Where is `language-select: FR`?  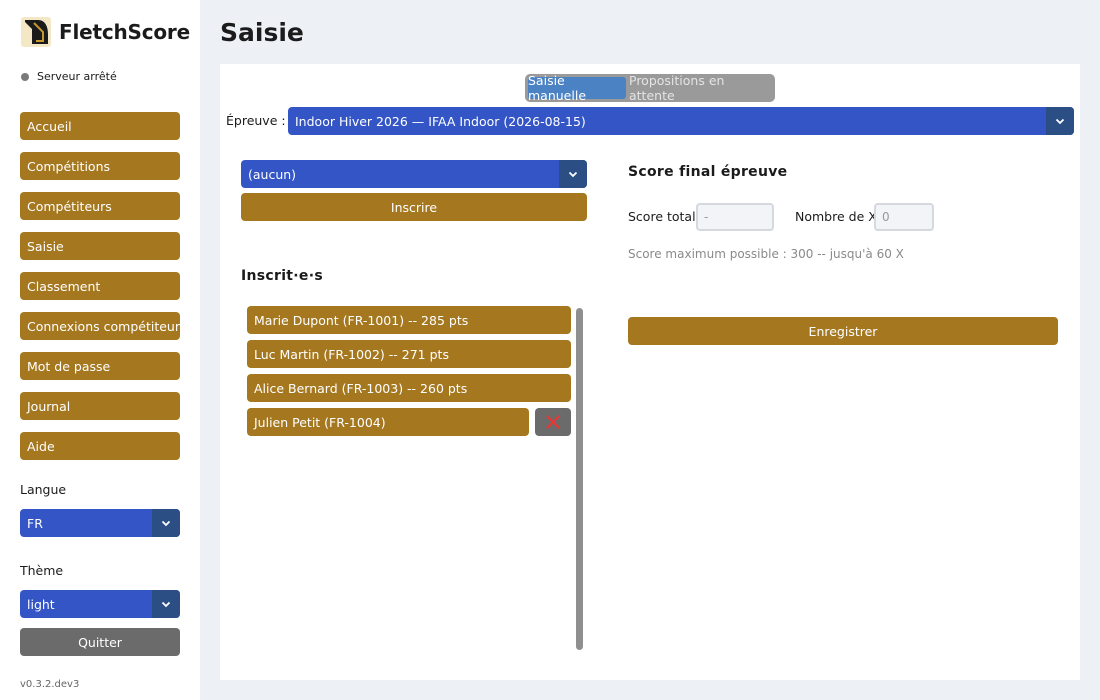 language-select: FR is located at coordinates (100, 523).